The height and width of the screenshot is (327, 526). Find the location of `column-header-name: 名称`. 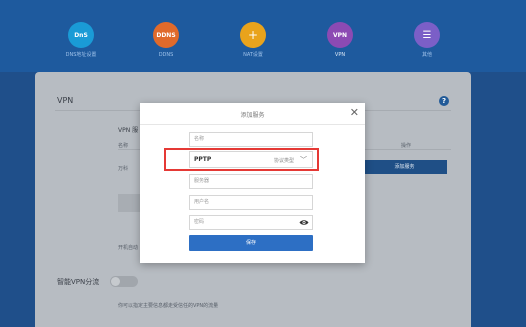

column-header-name: 名称 is located at coordinates (123, 146).